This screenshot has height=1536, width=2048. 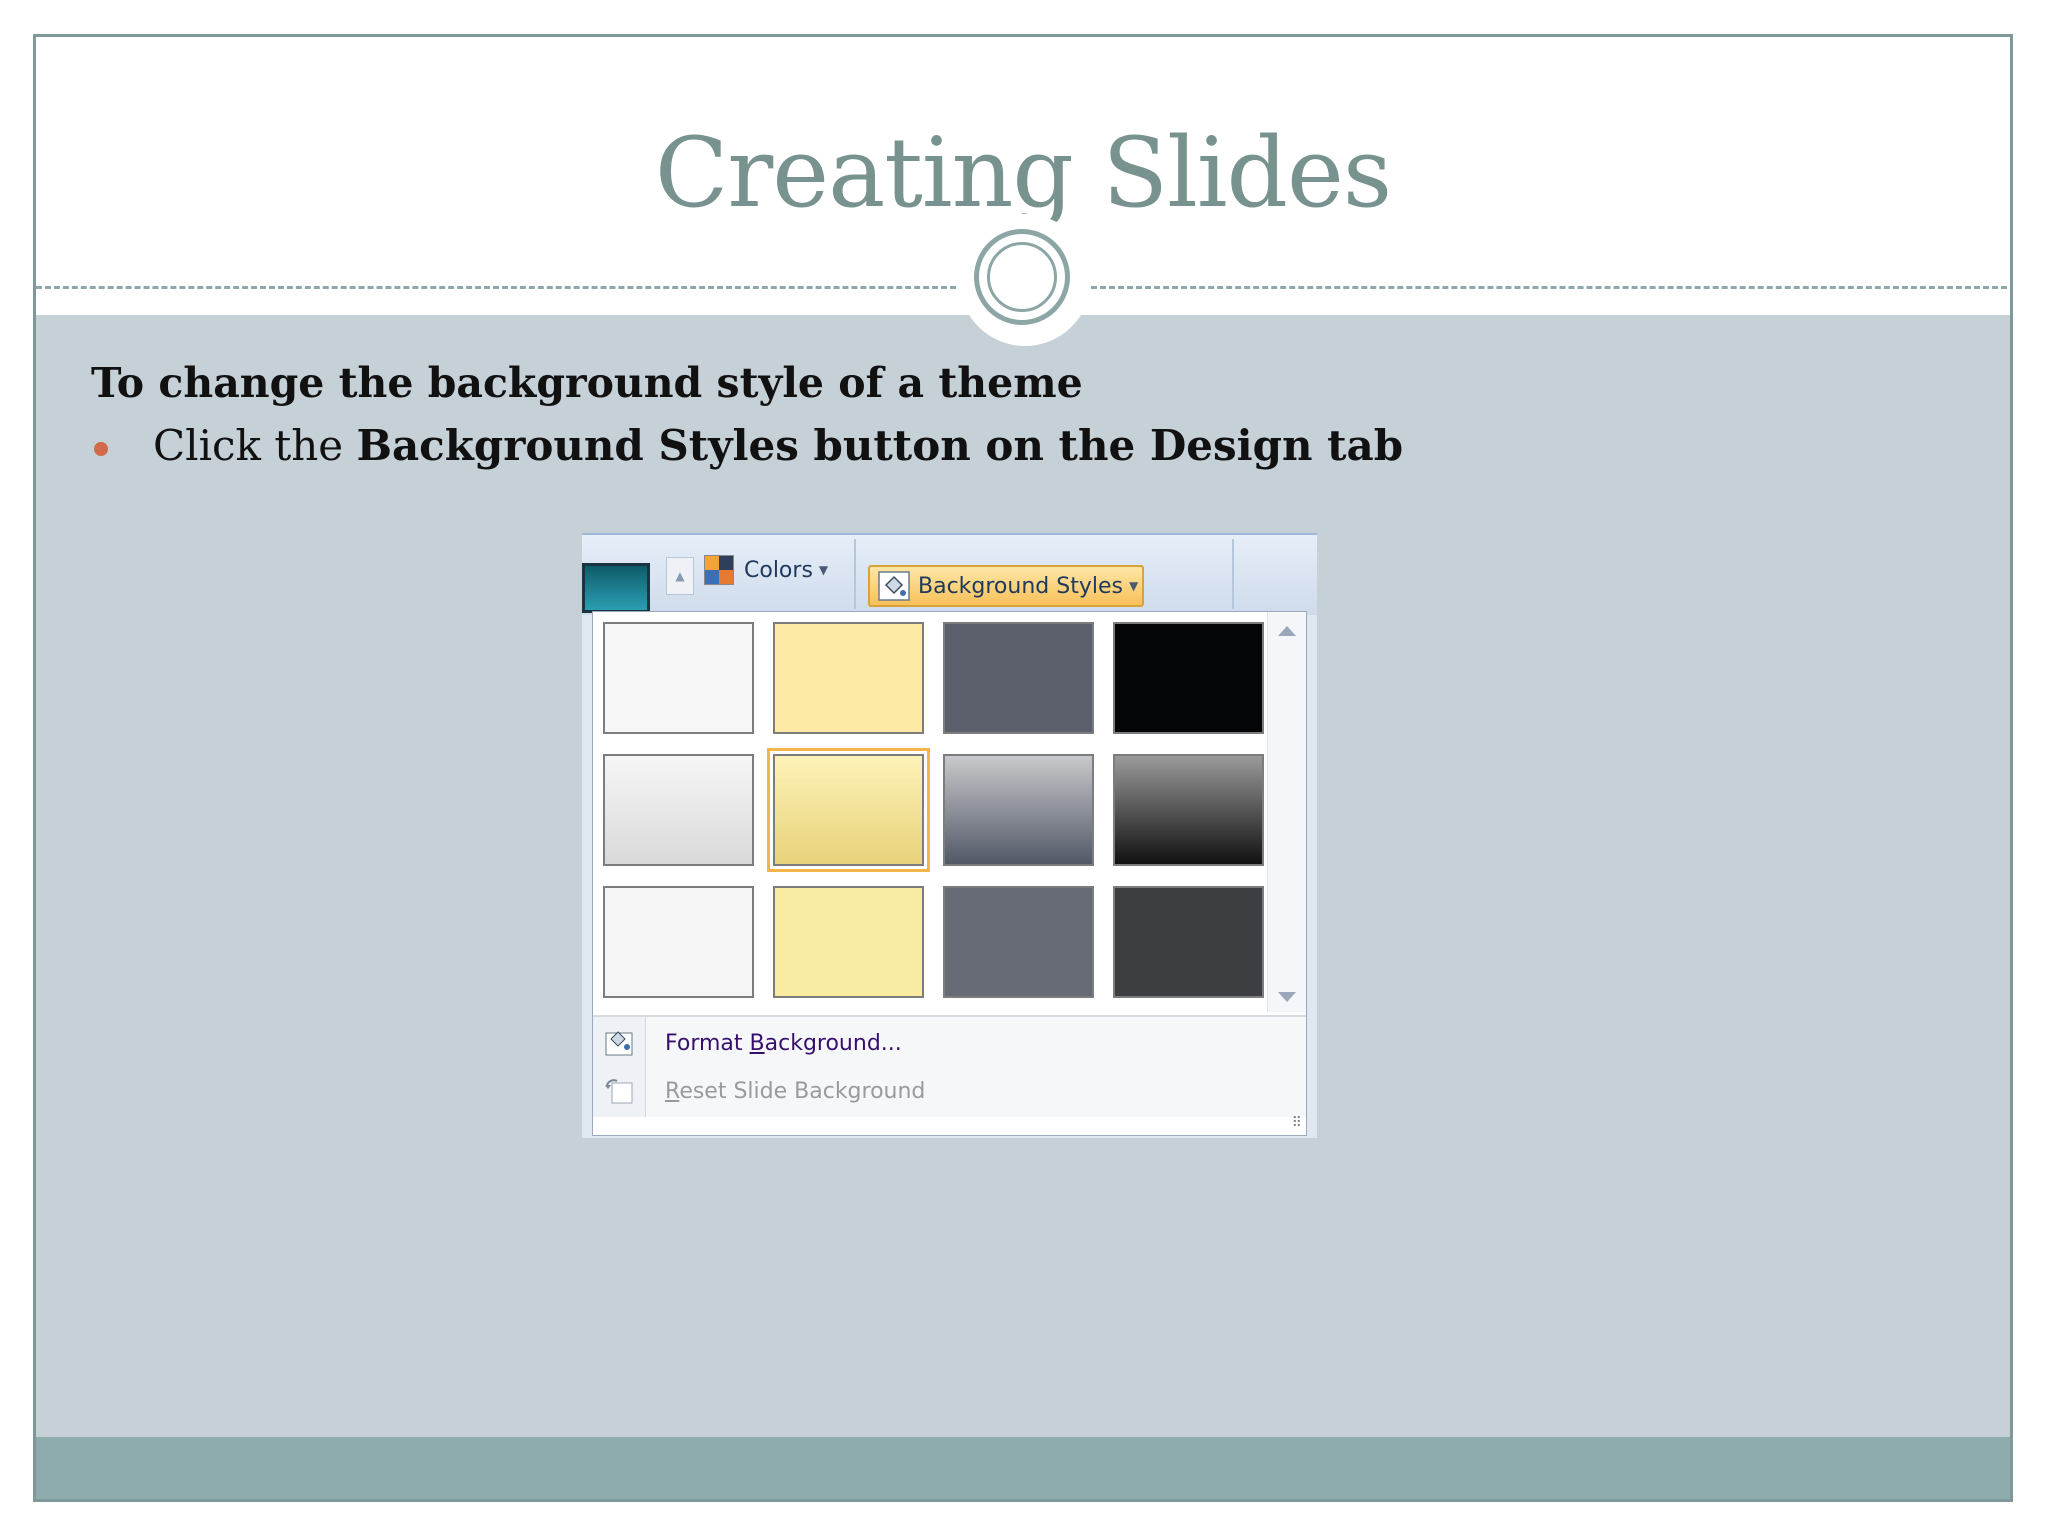 I want to click on background-styles-label: Background Styles, so click(x=1020, y=586).